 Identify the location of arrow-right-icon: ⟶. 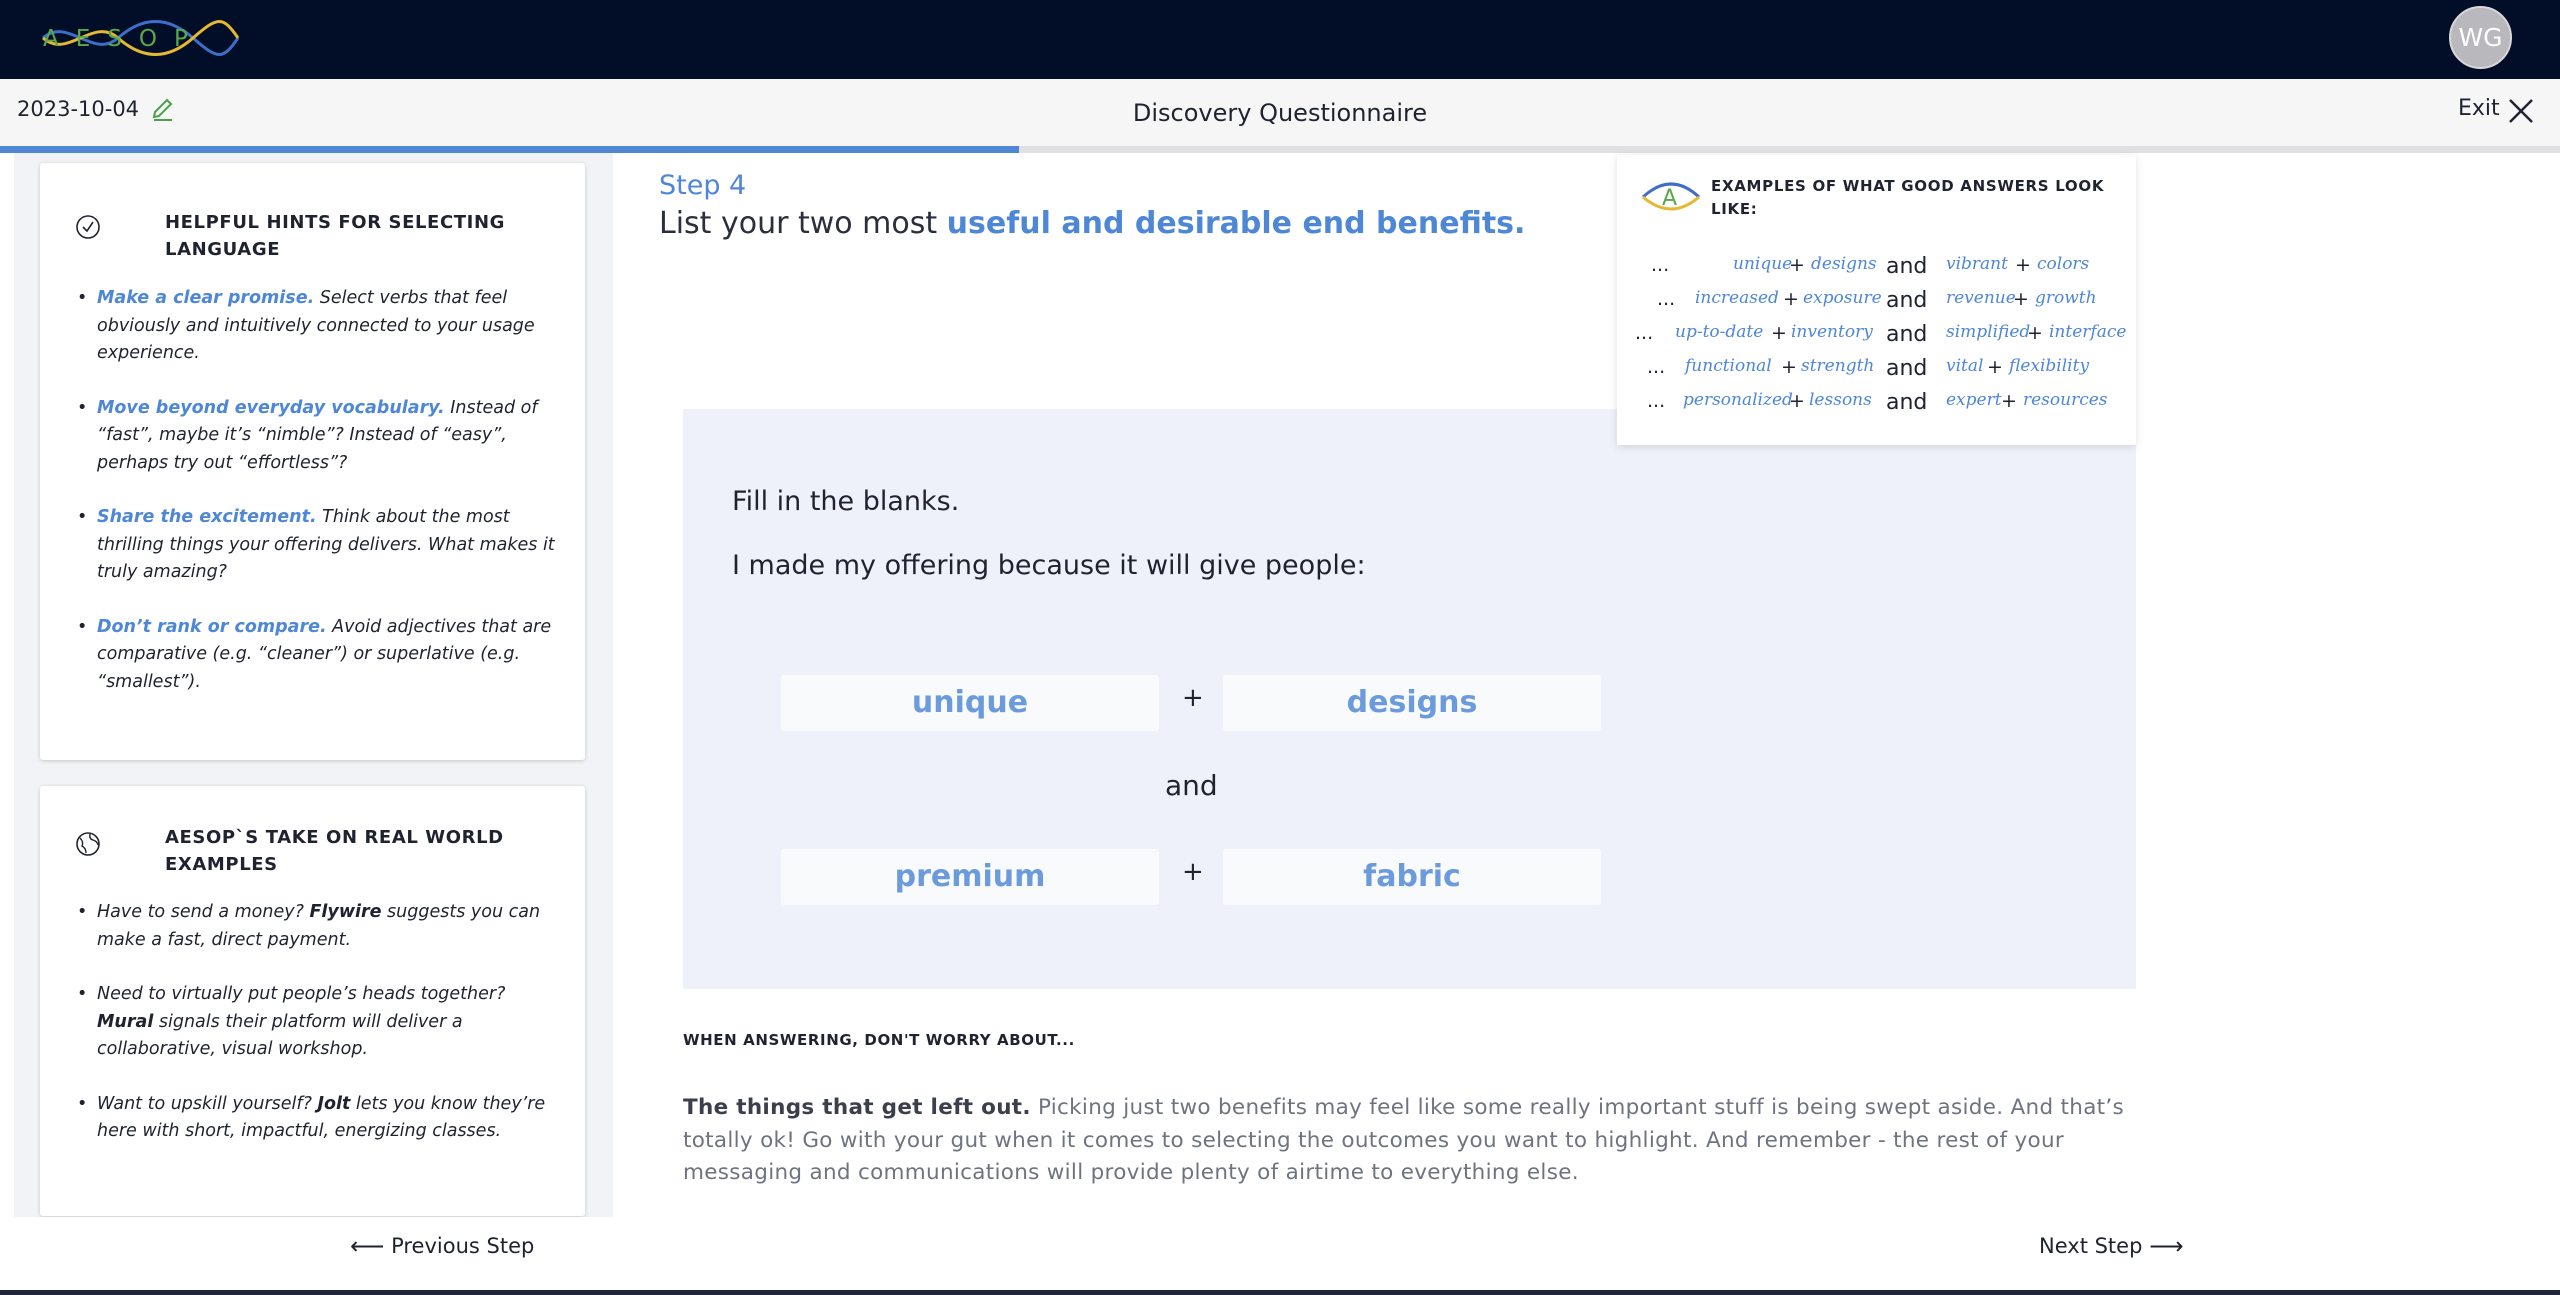
(2166, 1246).